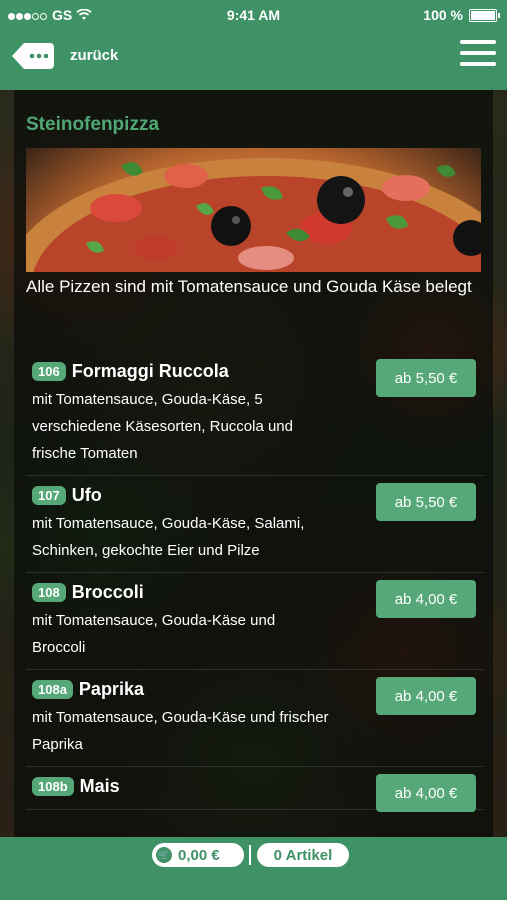 The image size is (507, 900). What do you see at coordinates (150, 370) in the screenshot?
I see `item-name: Formaggi Ruccola` at bounding box center [150, 370].